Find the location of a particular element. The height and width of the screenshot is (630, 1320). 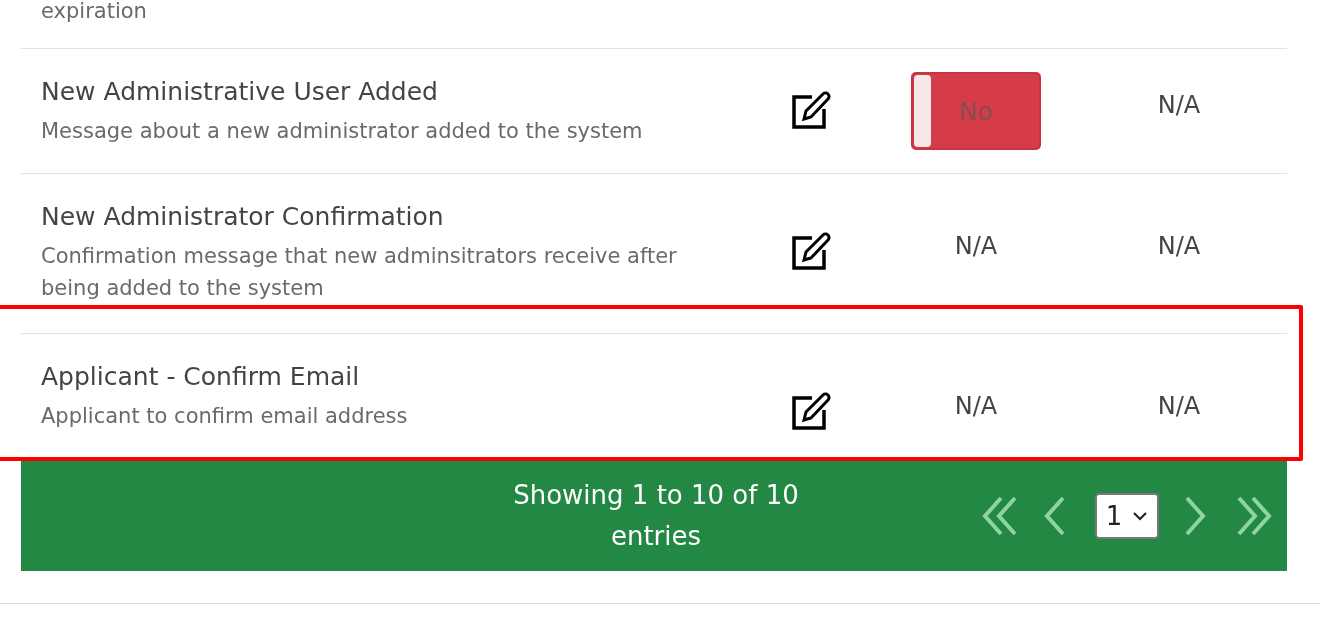

row-description: Applicant to confirm email address is located at coordinates (225, 416).